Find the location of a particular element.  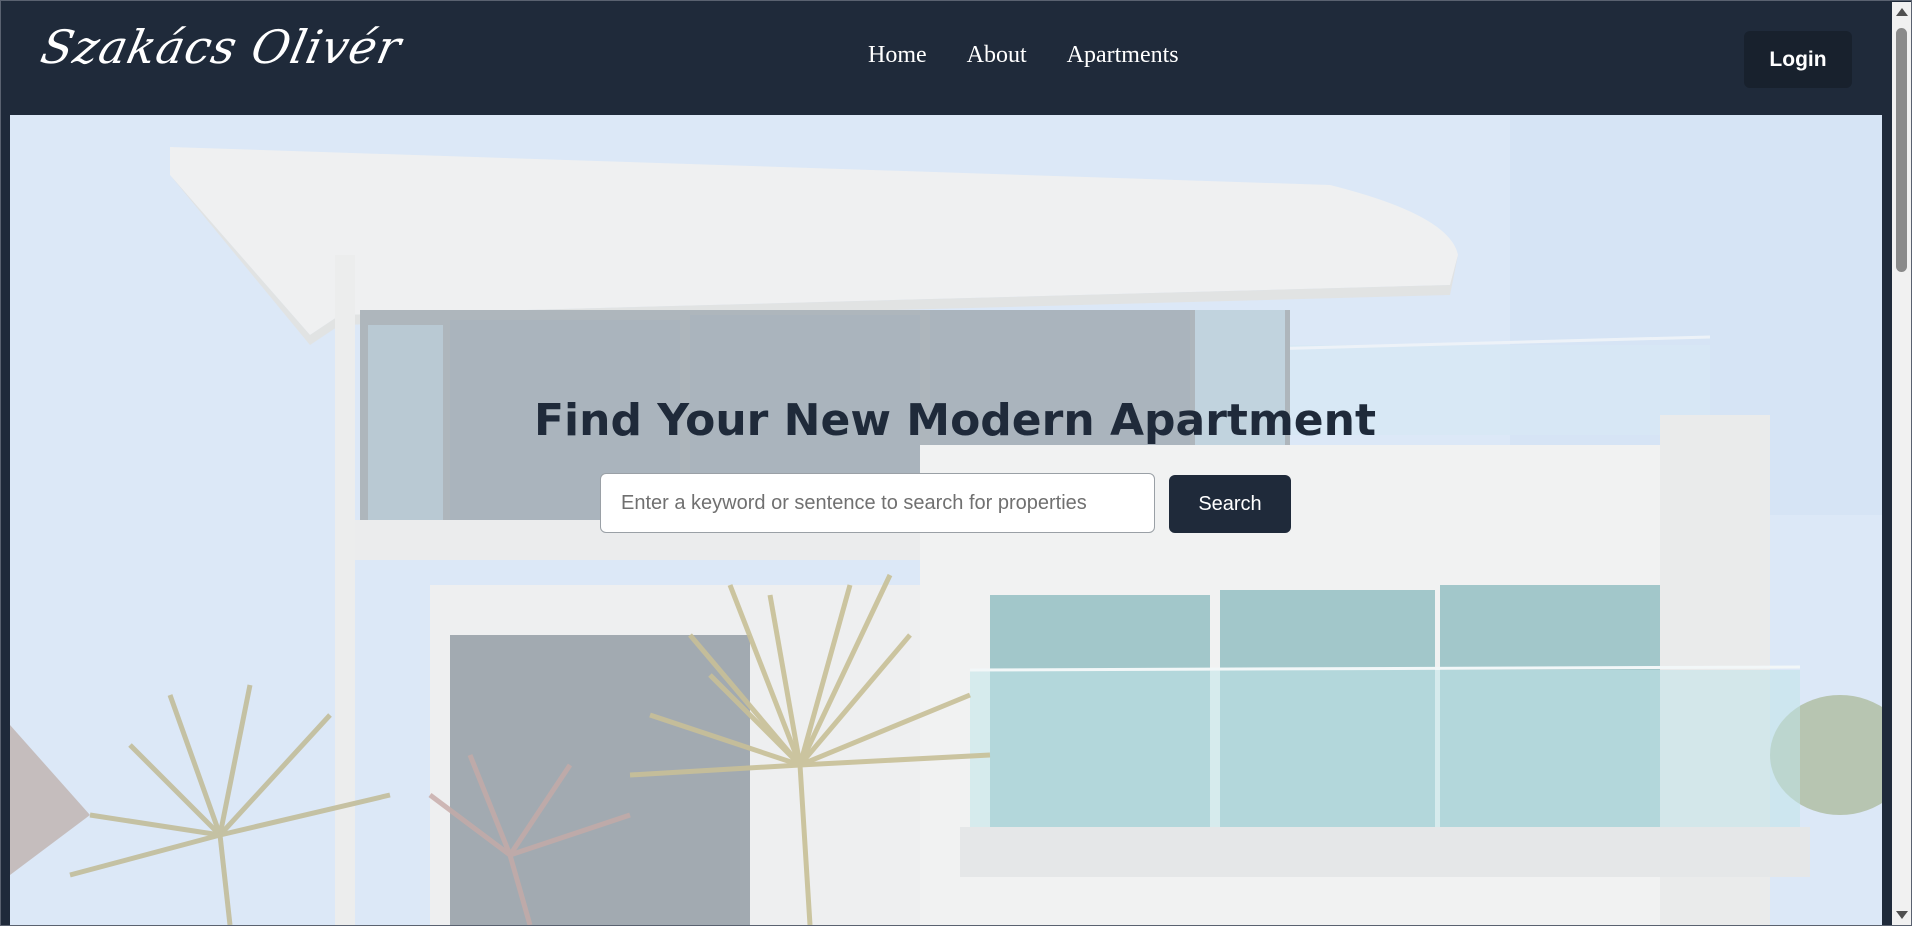

scroll-down-icon is located at coordinates (1902, 915).